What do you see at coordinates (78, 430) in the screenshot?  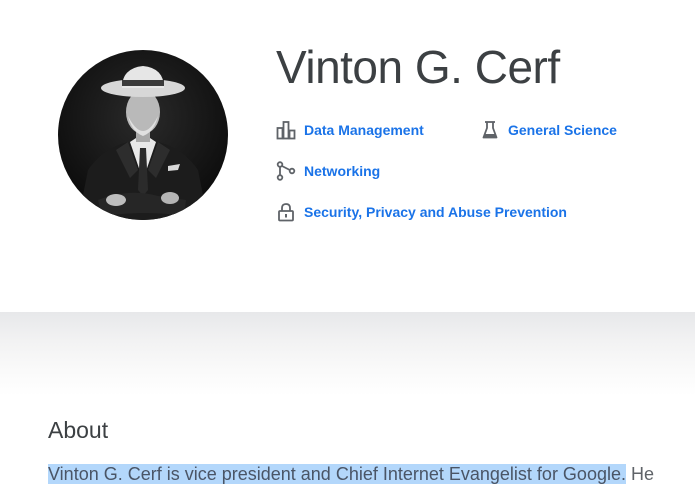 I see `about-heading: About` at bounding box center [78, 430].